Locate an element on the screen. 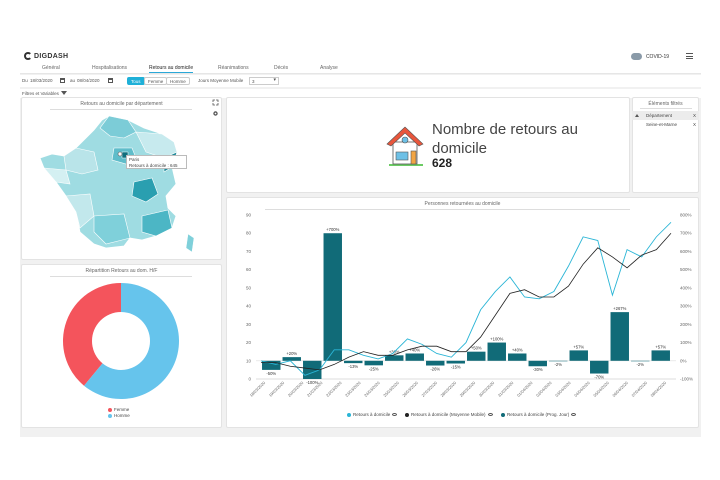 The height and width of the screenshot is (480, 720). france-map is located at coordinates (119, 184).